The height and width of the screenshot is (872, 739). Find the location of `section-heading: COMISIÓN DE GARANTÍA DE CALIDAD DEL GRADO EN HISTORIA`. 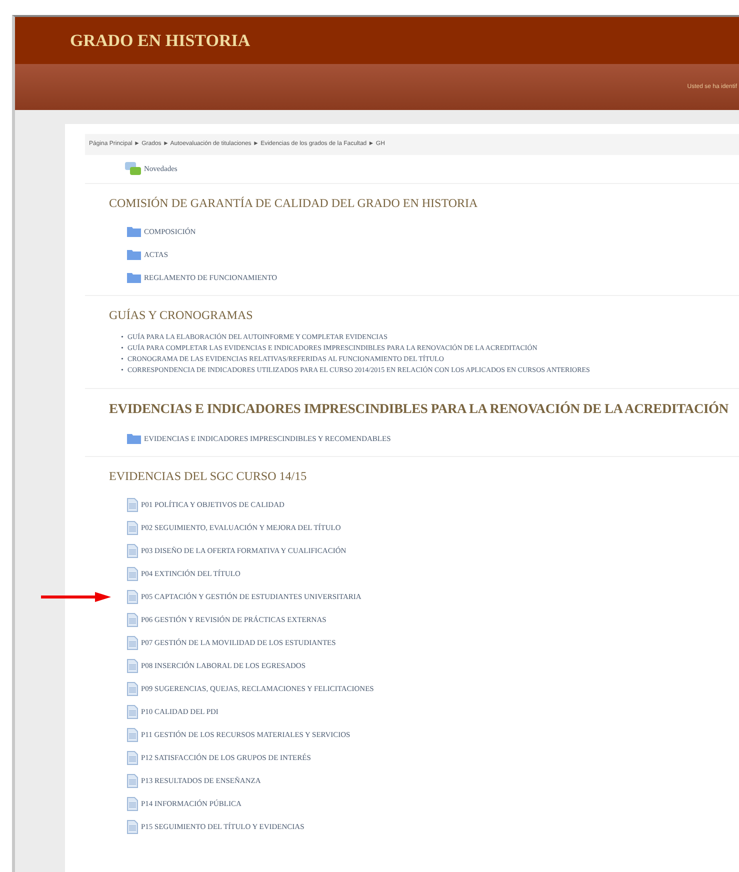

section-heading: COMISIÓN DE GARANTÍA DE CALIDAD DEL GRADO EN HISTORIA is located at coordinates (294, 203).